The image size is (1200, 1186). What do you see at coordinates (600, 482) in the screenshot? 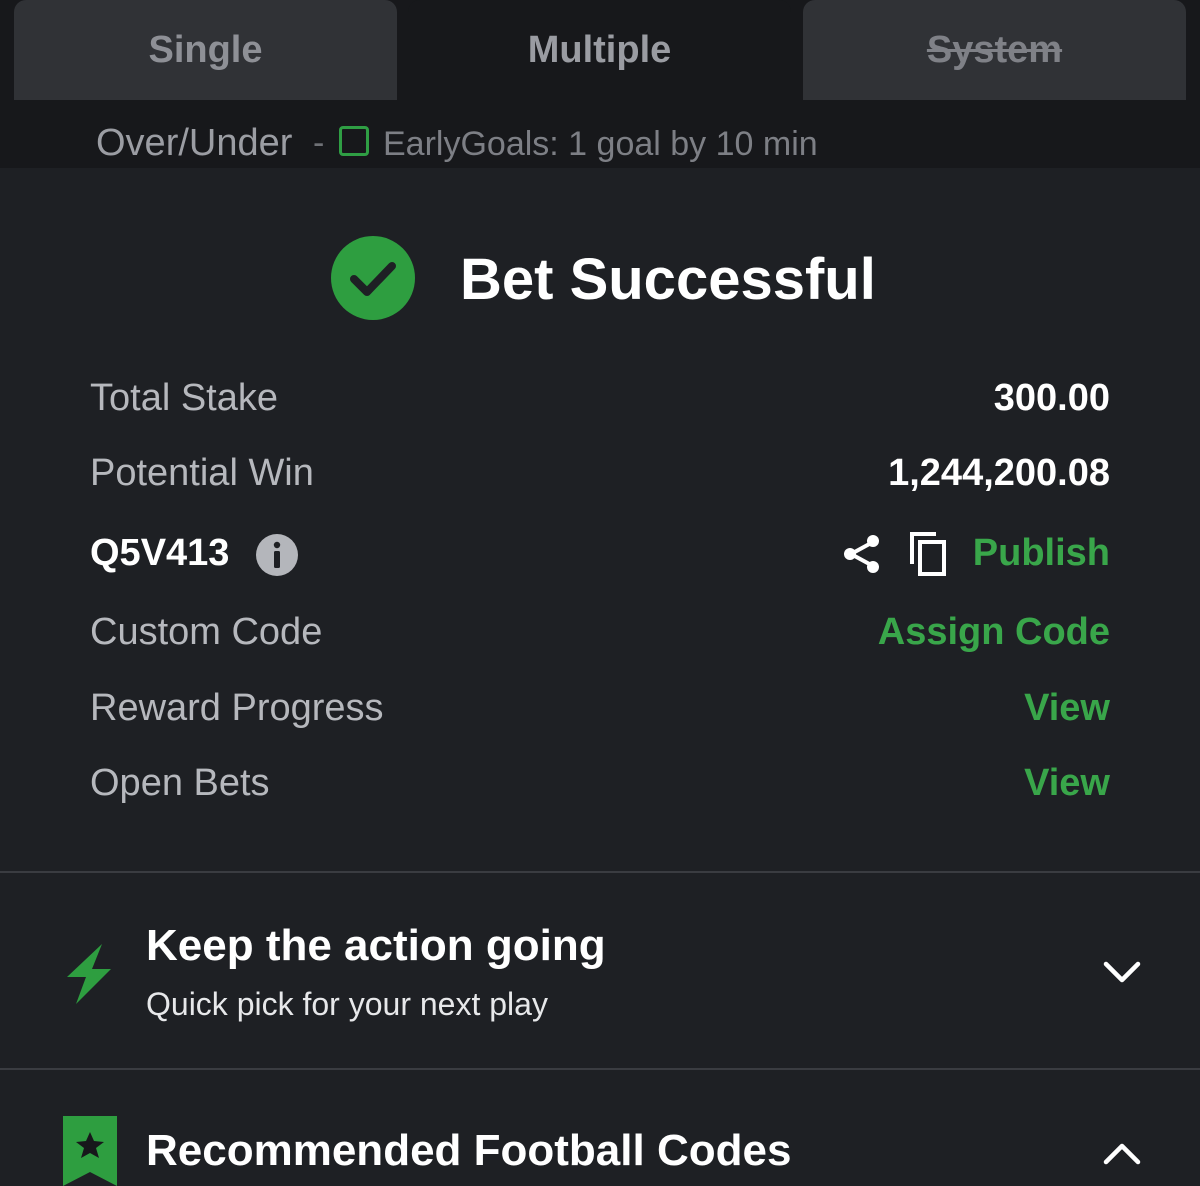
I see `potential-win-row: Potential Win 1,244,200.08` at bounding box center [600, 482].